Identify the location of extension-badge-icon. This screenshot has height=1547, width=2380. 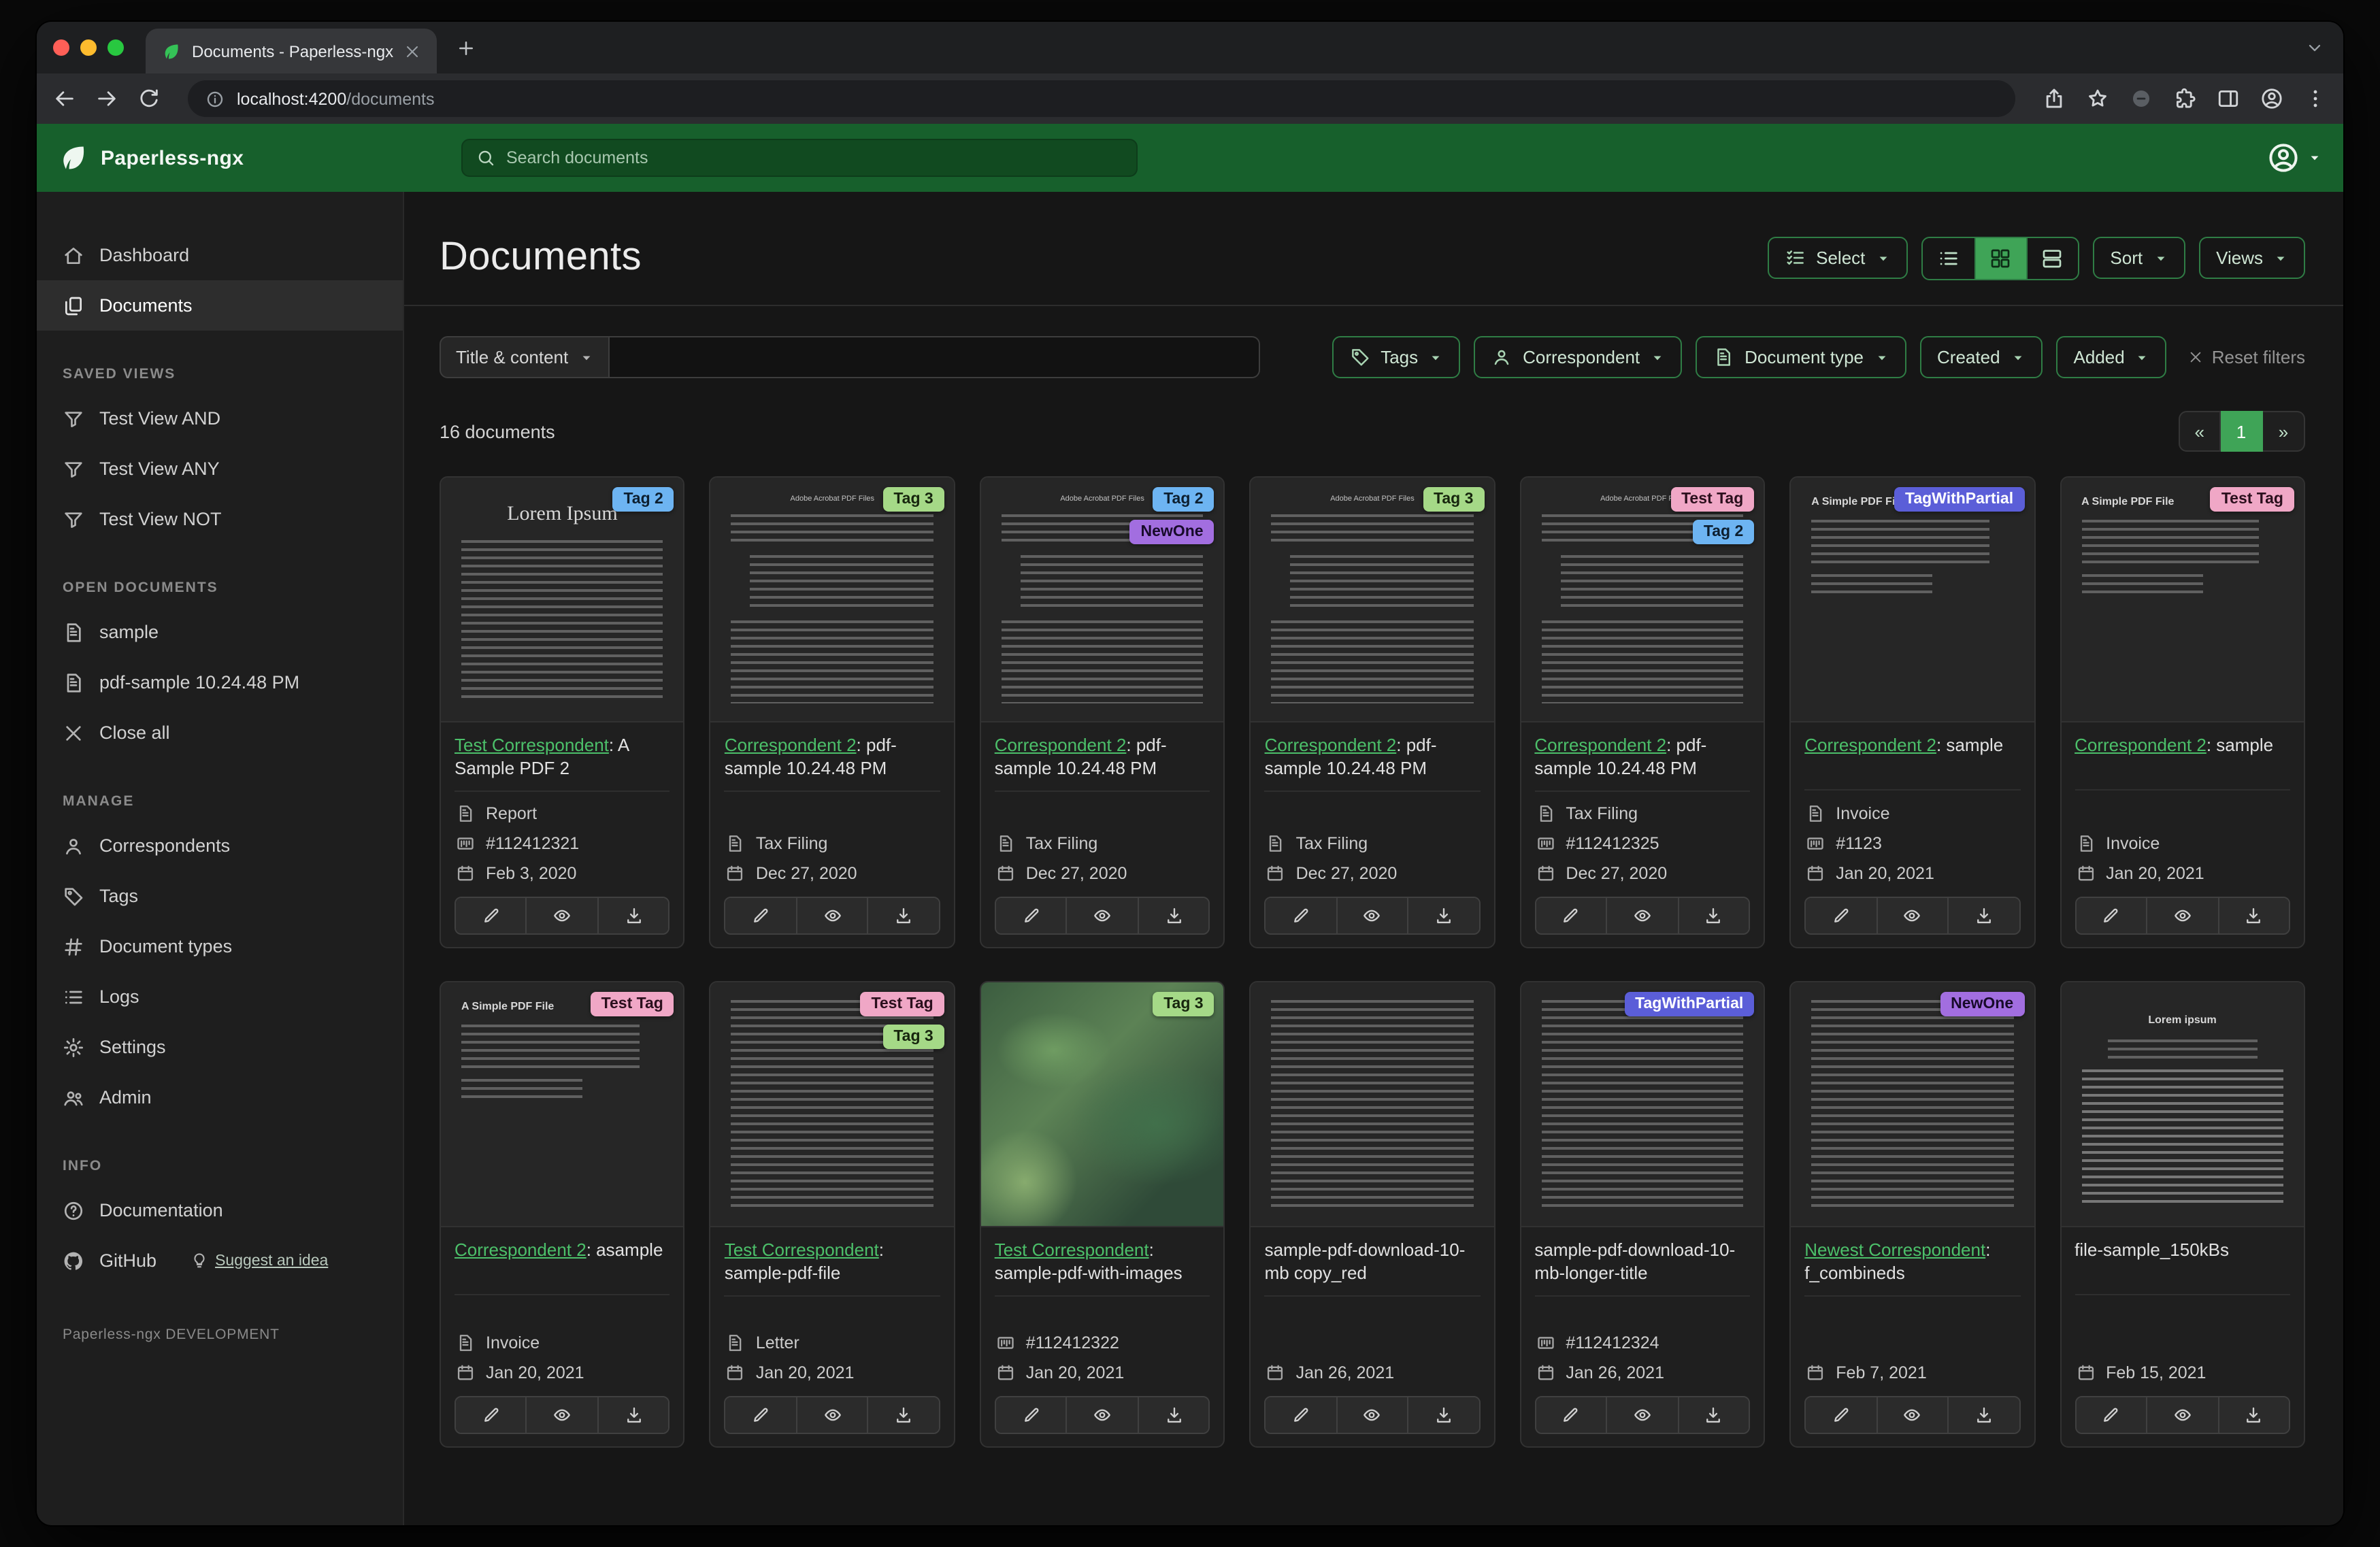
(2142, 99).